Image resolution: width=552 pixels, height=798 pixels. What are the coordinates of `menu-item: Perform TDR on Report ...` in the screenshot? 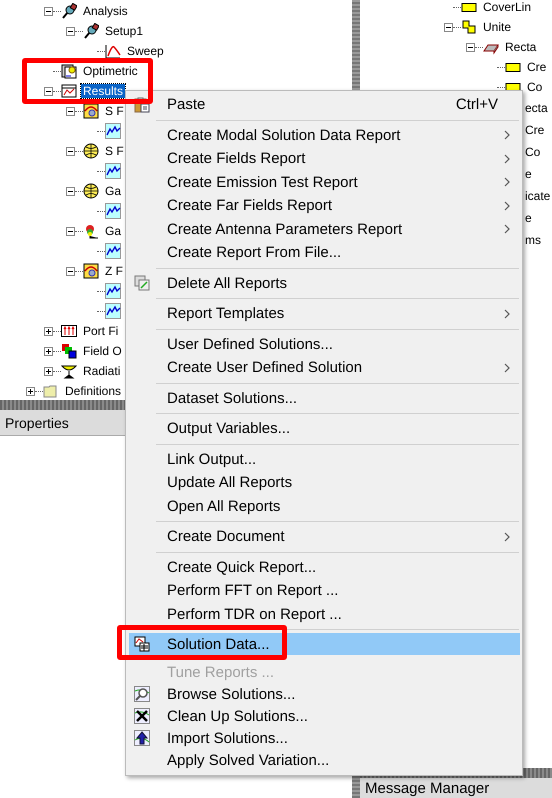 It's located at (324, 614).